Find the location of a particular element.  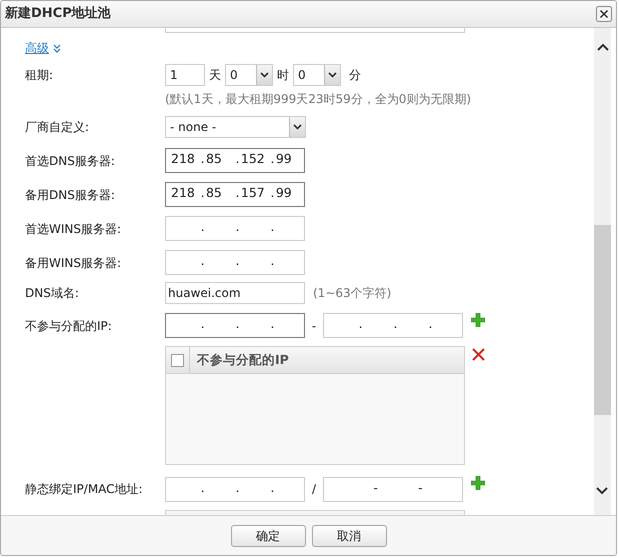

field-label: 首选DNS服务器: is located at coordinates (70, 161).